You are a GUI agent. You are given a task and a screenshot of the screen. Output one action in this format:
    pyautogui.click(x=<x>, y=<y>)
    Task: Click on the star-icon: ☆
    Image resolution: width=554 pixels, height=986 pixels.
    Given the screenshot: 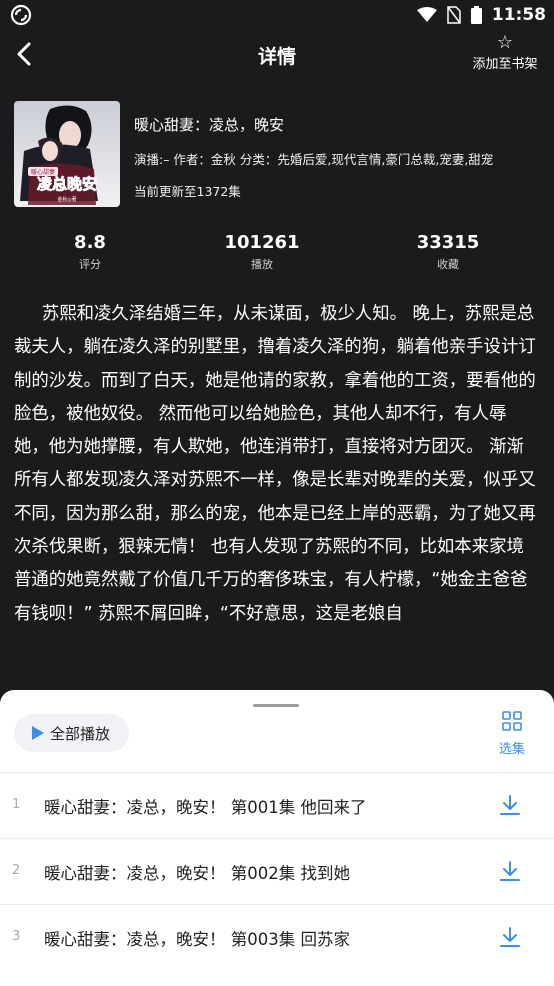 What is the action you would take?
    pyautogui.click(x=505, y=42)
    